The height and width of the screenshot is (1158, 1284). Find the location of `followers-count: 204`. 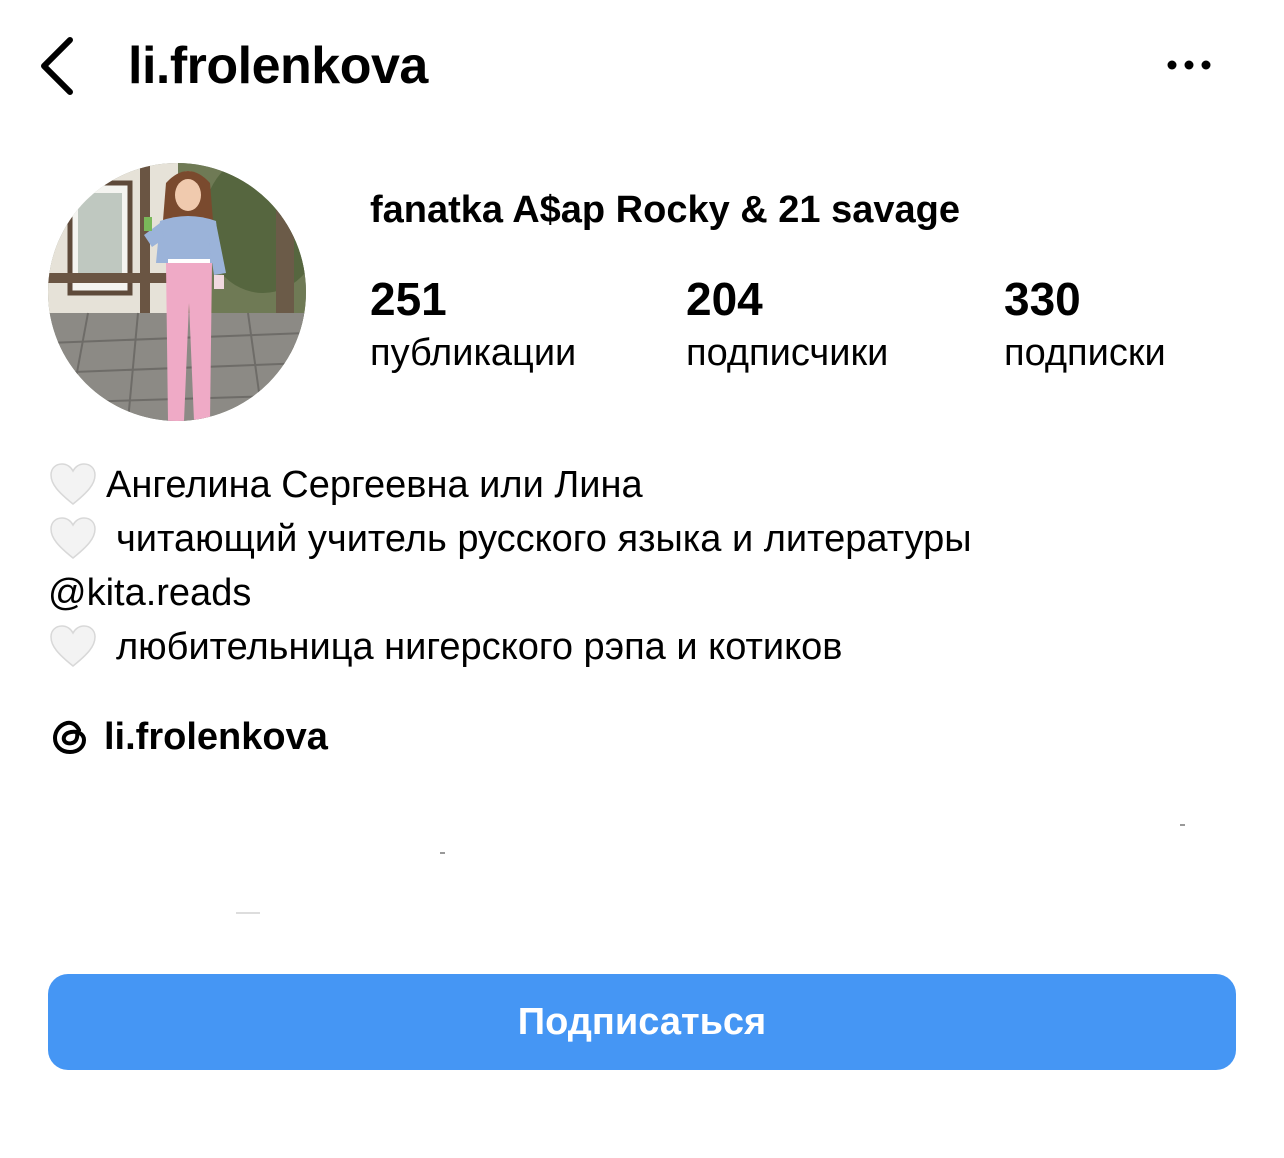

followers-count: 204 is located at coordinates (724, 299).